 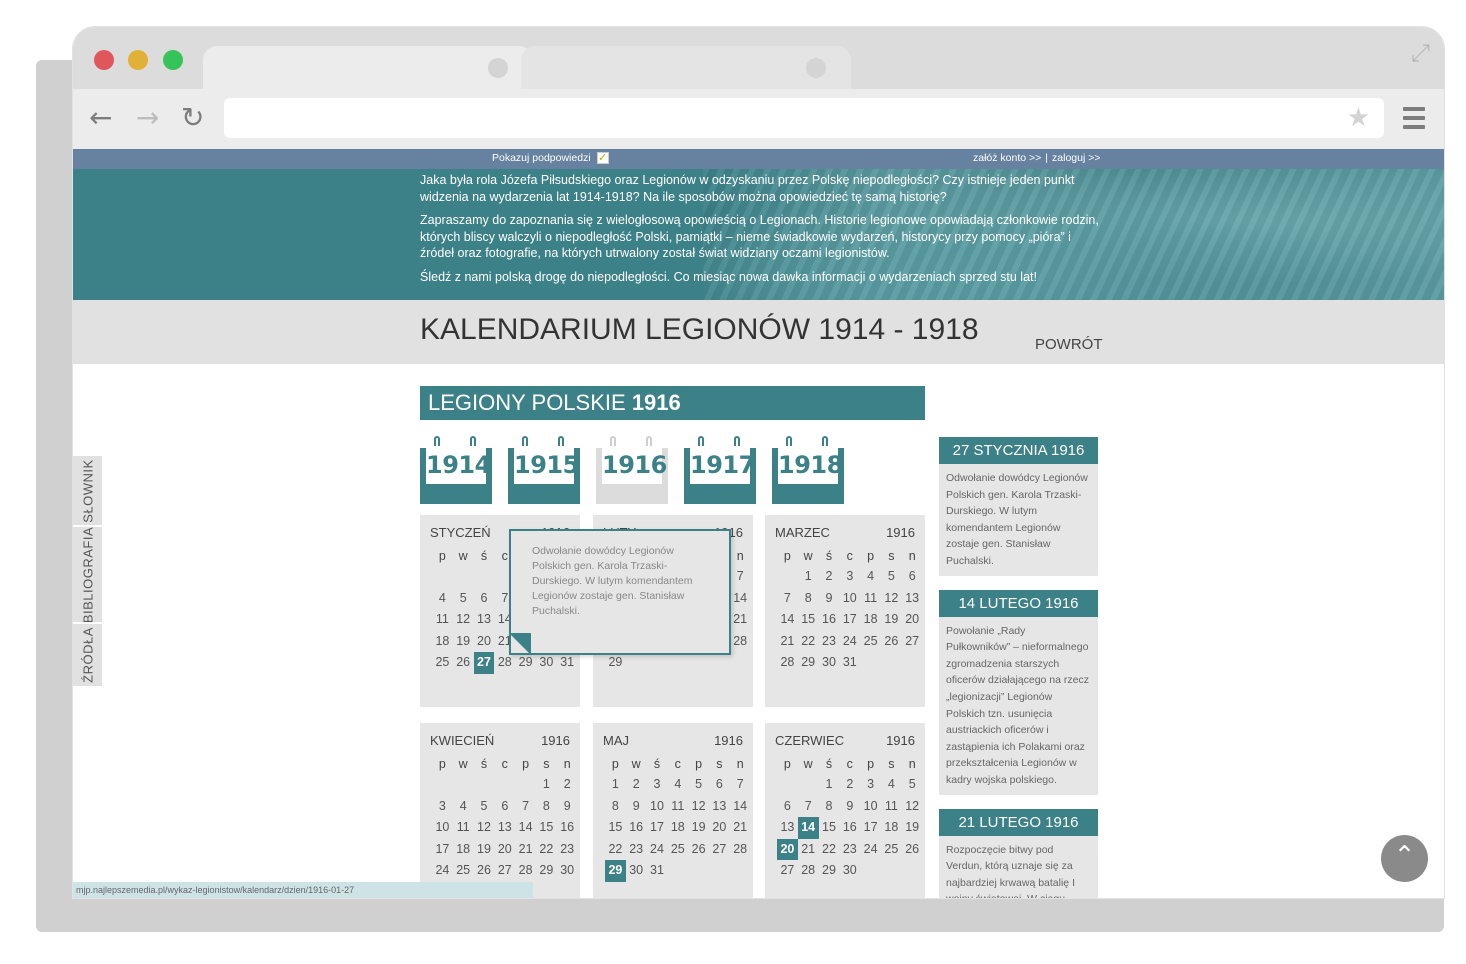 What do you see at coordinates (849, 556) in the screenshot?
I see `weekday-label: c` at bounding box center [849, 556].